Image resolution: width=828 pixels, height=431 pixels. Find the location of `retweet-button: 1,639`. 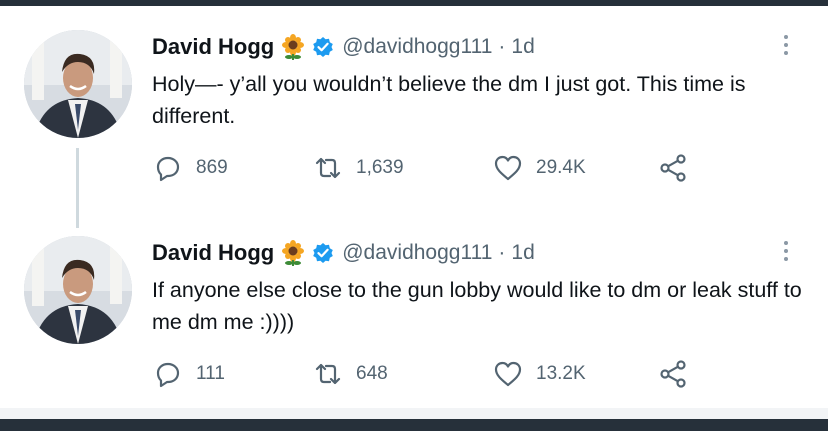

retweet-button: 1,639 is located at coordinates (358, 168).